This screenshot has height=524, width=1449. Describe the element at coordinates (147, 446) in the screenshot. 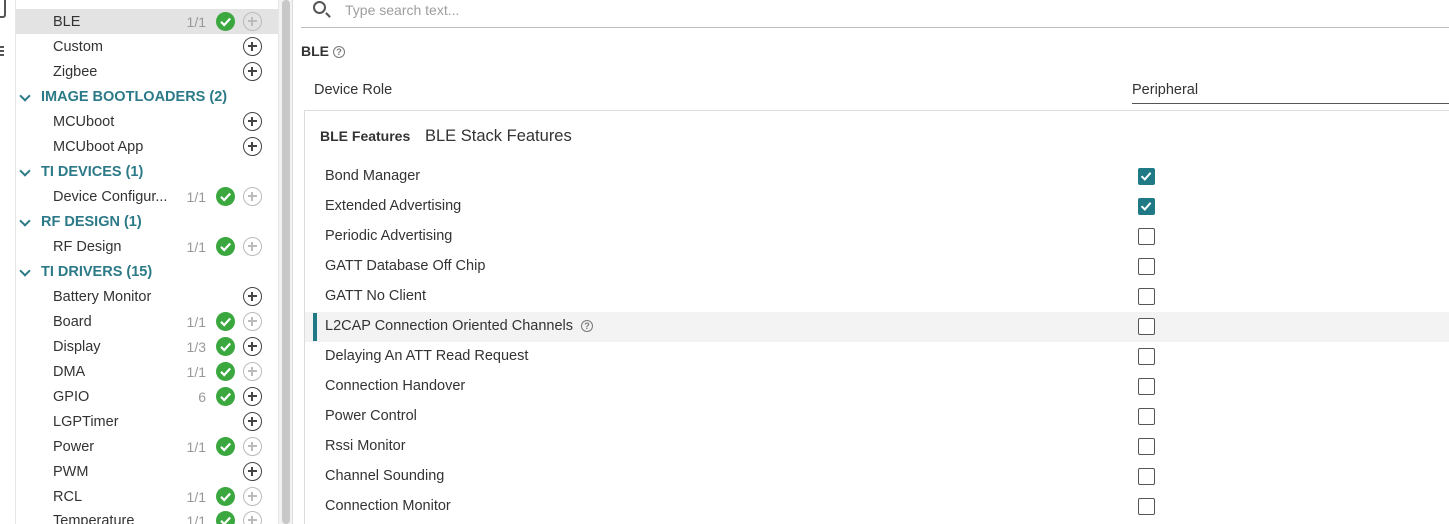

I see `sidebar-item-power: Power 1/1` at that location.